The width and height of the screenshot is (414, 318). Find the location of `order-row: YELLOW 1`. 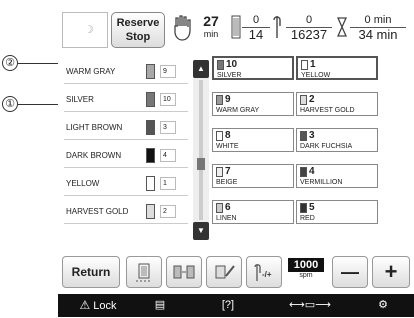

order-row: YELLOW 1 is located at coordinates (126, 184).